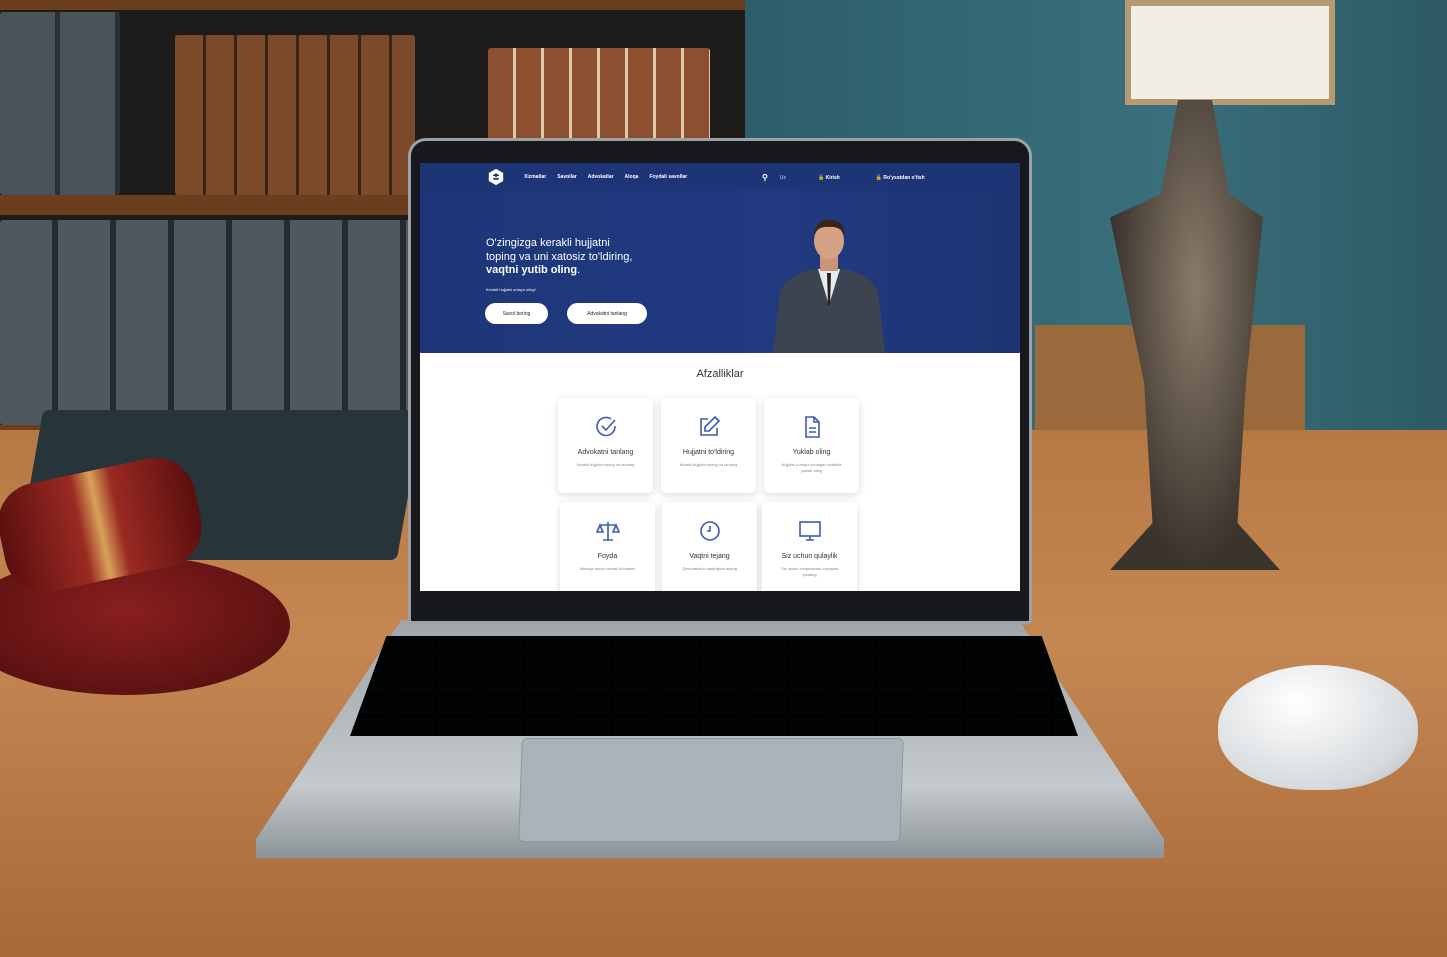 The image size is (1447, 957). What do you see at coordinates (709, 556) in the screenshot?
I see `card-title: Vaqtni tejang` at bounding box center [709, 556].